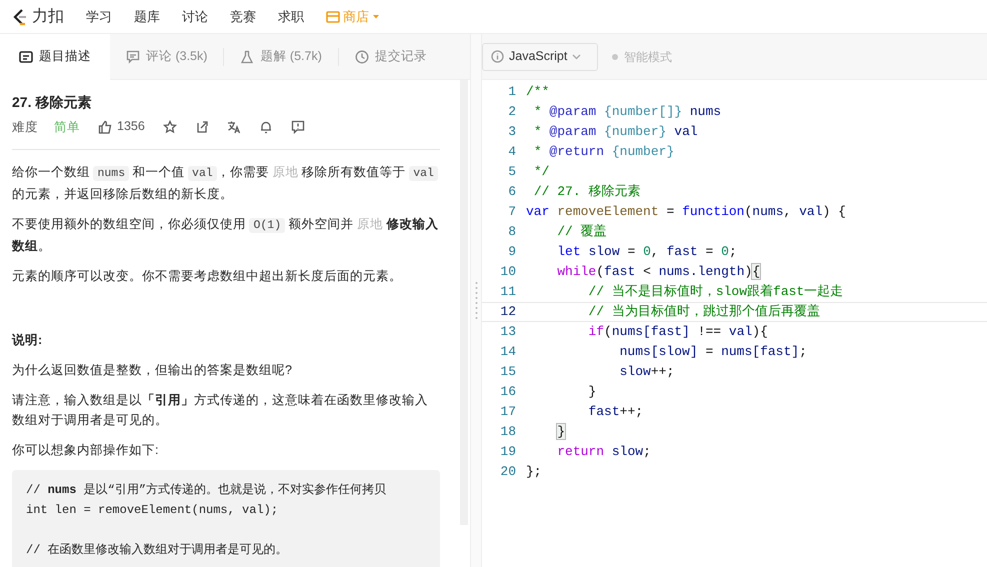 This screenshot has width=987, height=567. Describe the element at coordinates (538, 92) in the screenshot. I see `code-line: /**` at that location.